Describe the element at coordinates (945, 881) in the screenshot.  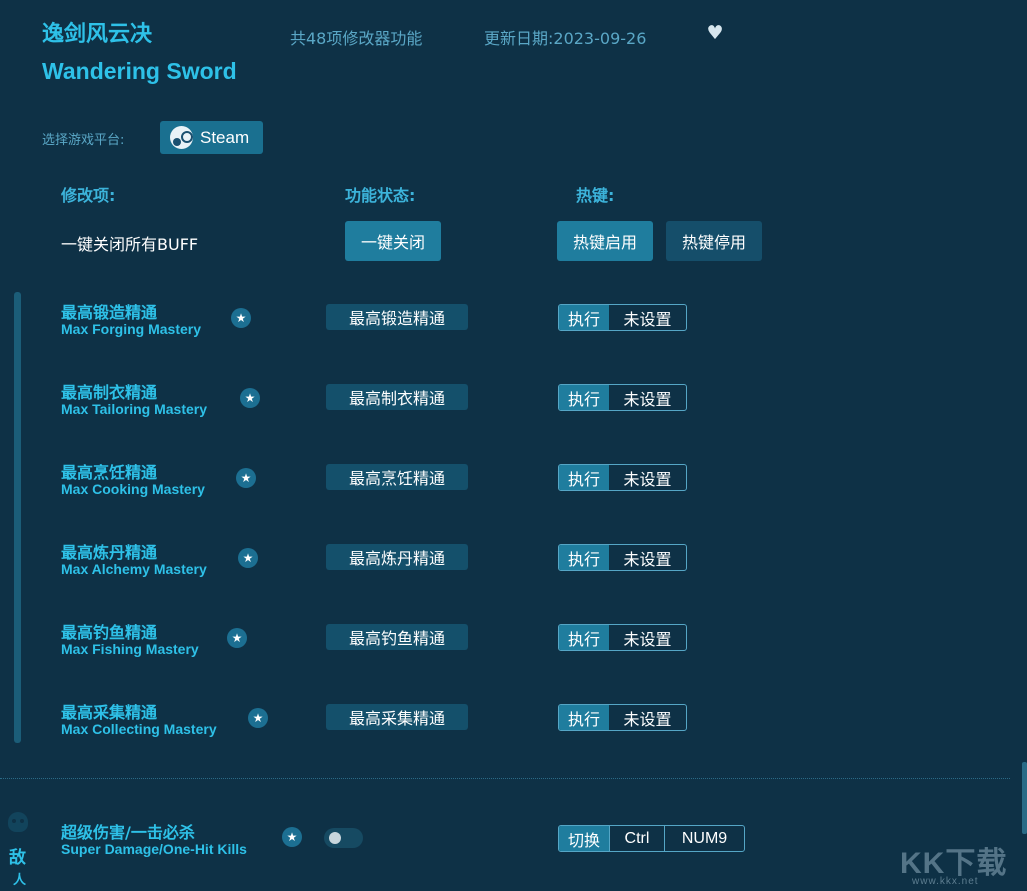
I see `watermark-url: www.kkx.net` at that location.